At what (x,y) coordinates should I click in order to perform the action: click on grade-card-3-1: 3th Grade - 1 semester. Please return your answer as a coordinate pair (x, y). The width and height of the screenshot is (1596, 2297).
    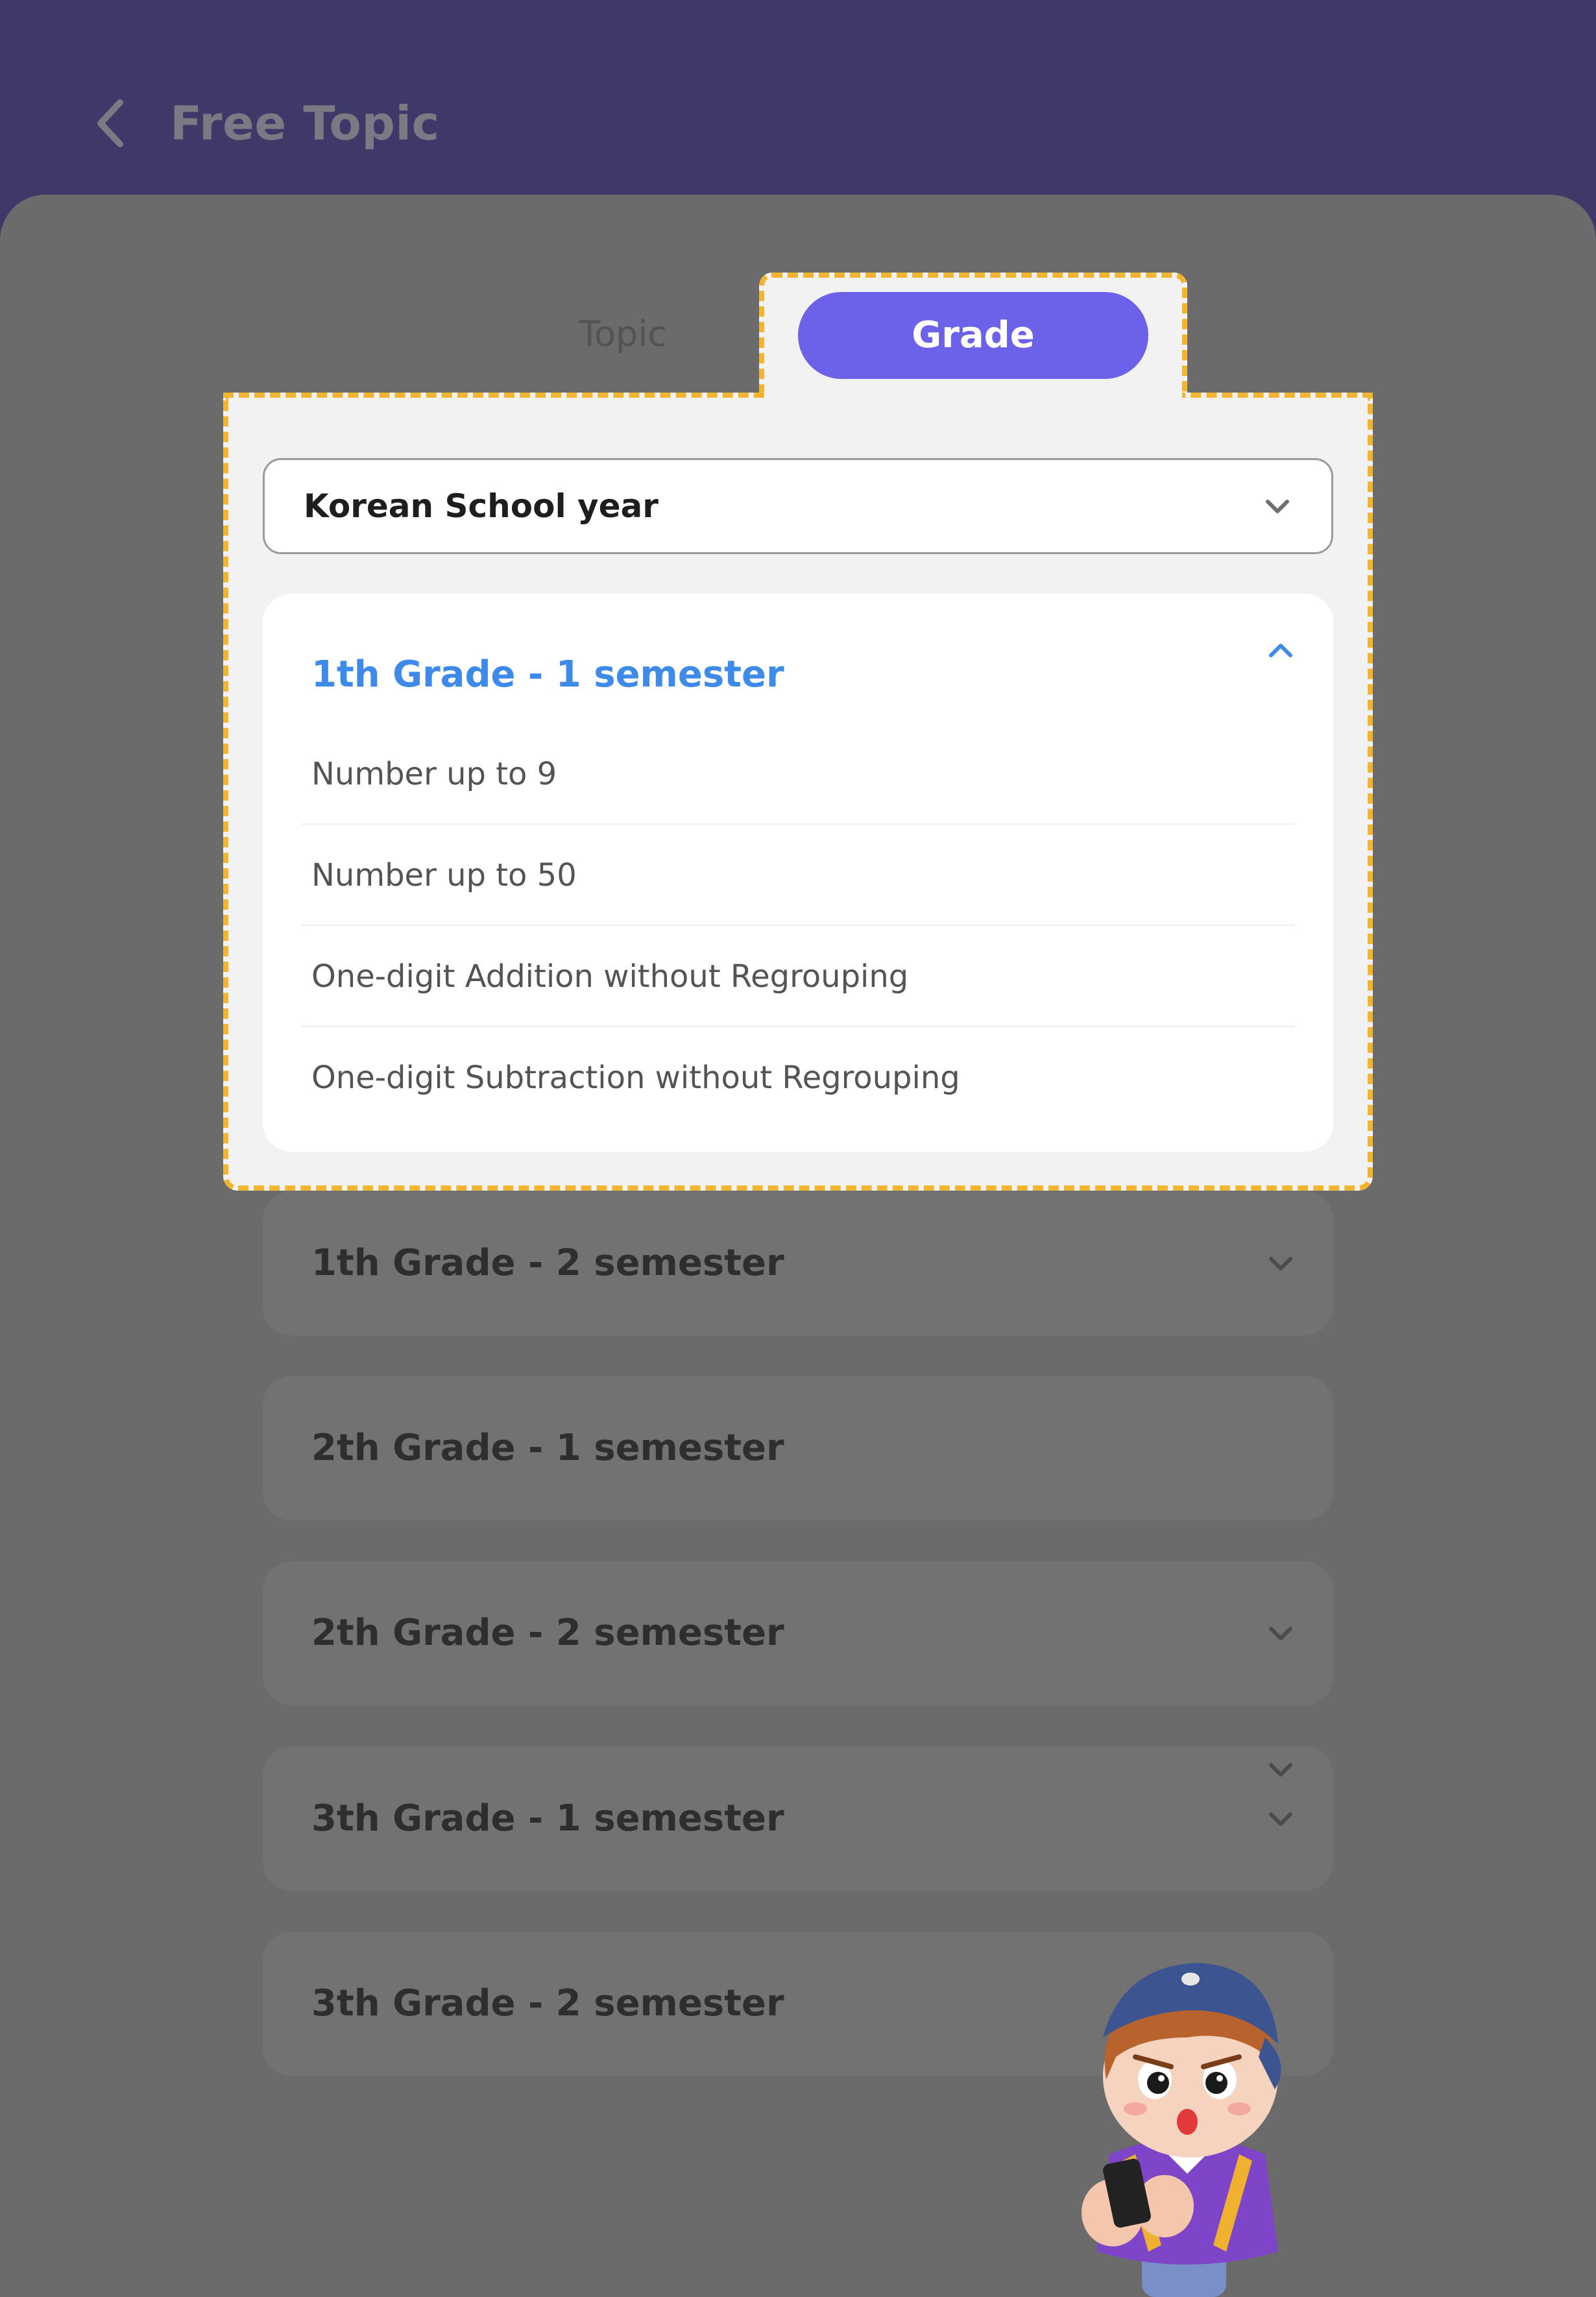
    Looking at the image, I should click on (798, 1819).